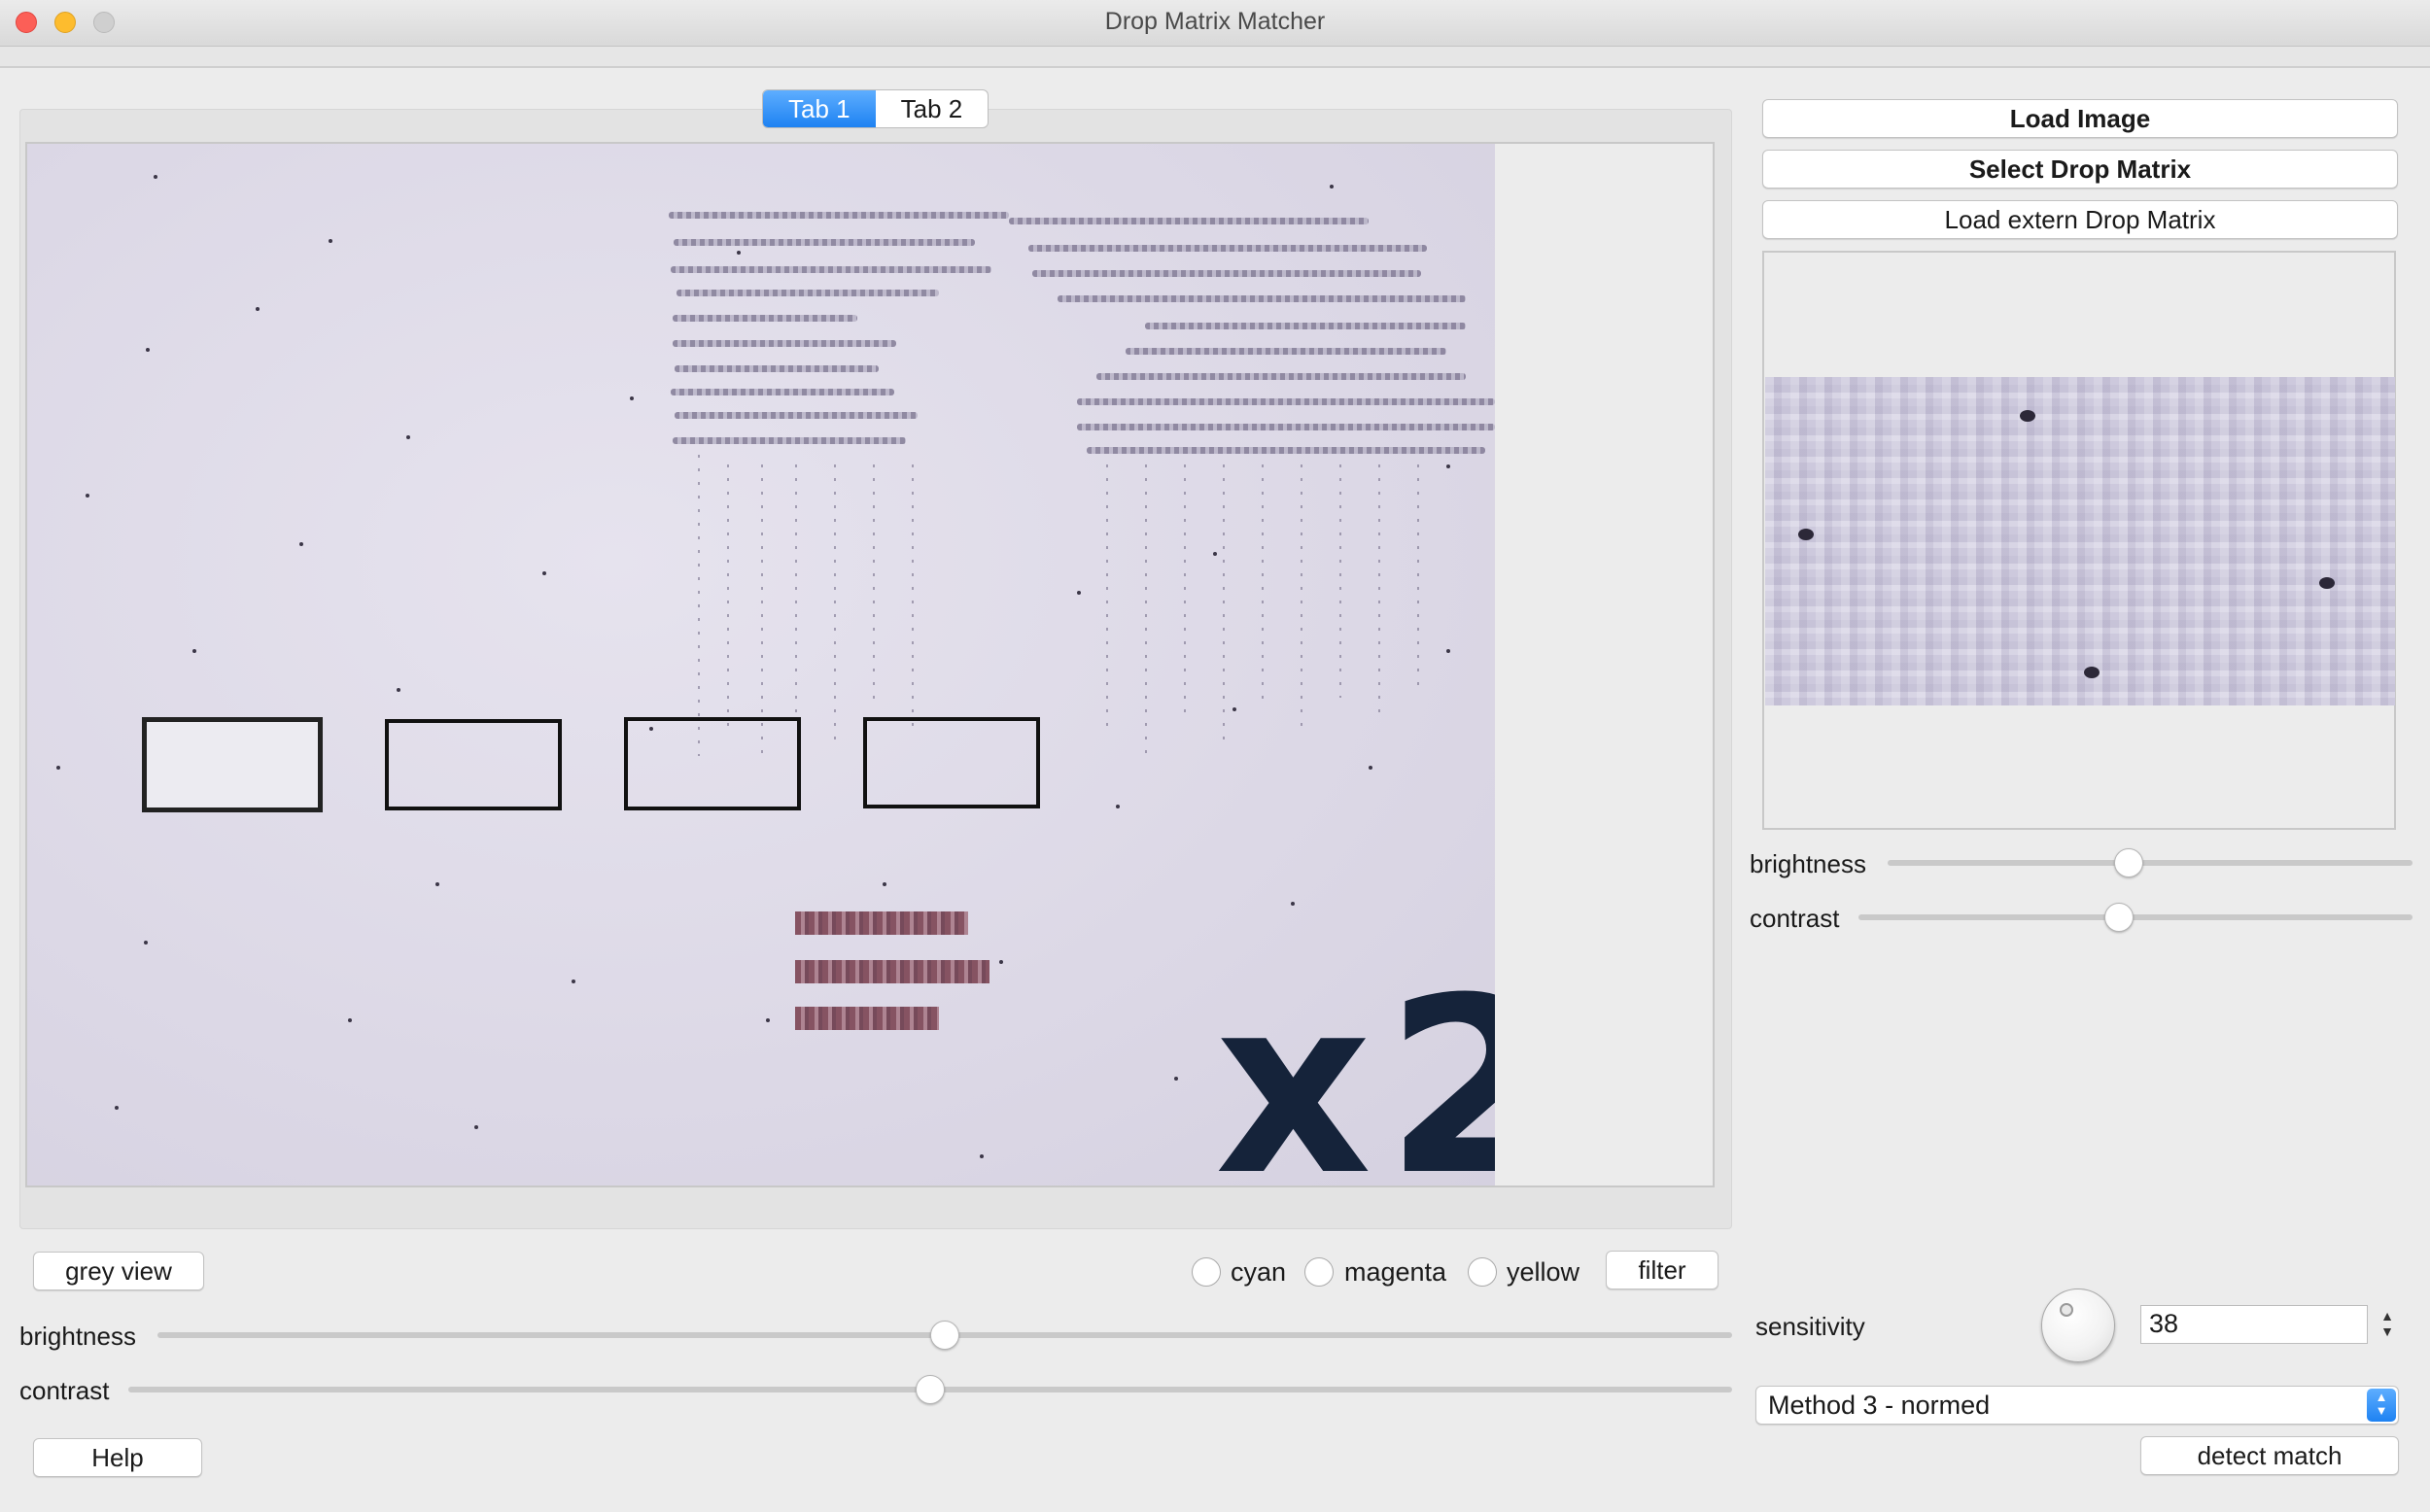 The width and height of the screenshot is (2430, 1512). I want to click on right-brightness-slider, so click(2150, 863).